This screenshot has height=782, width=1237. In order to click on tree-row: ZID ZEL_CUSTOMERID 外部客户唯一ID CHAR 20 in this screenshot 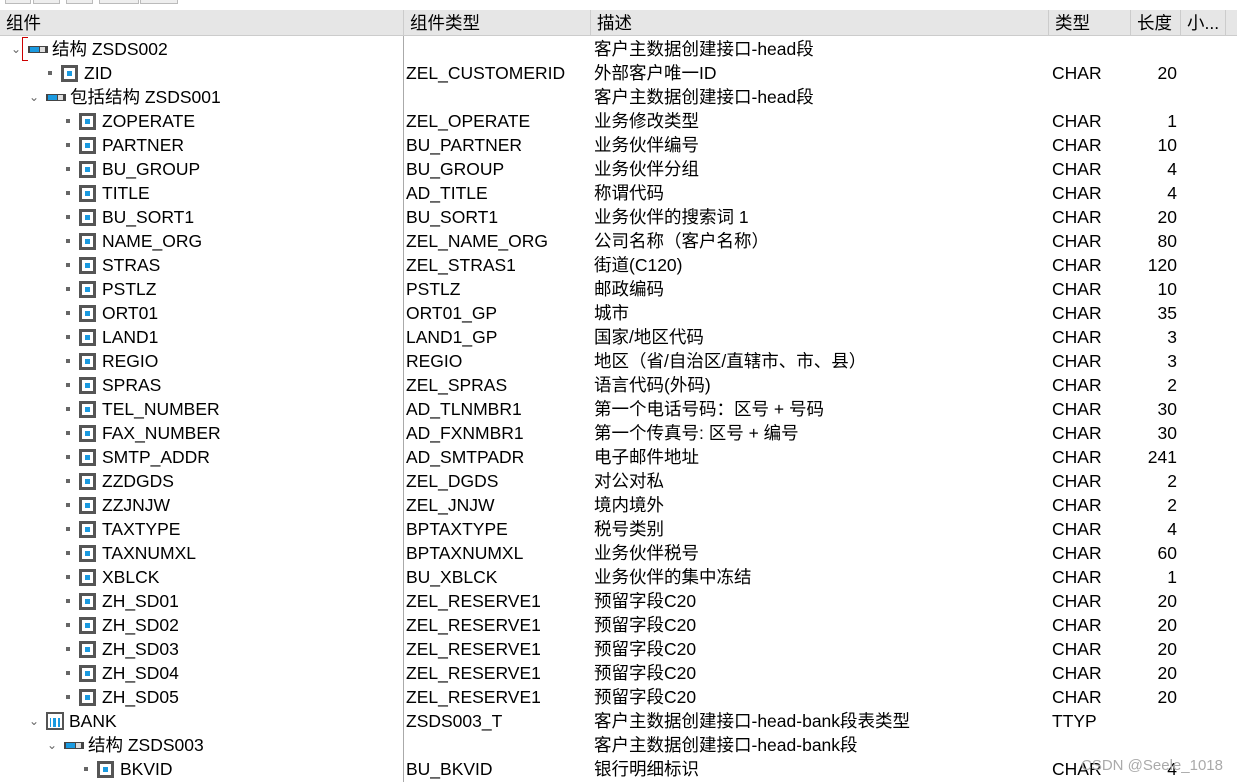, I will do `click(618, 73)`.